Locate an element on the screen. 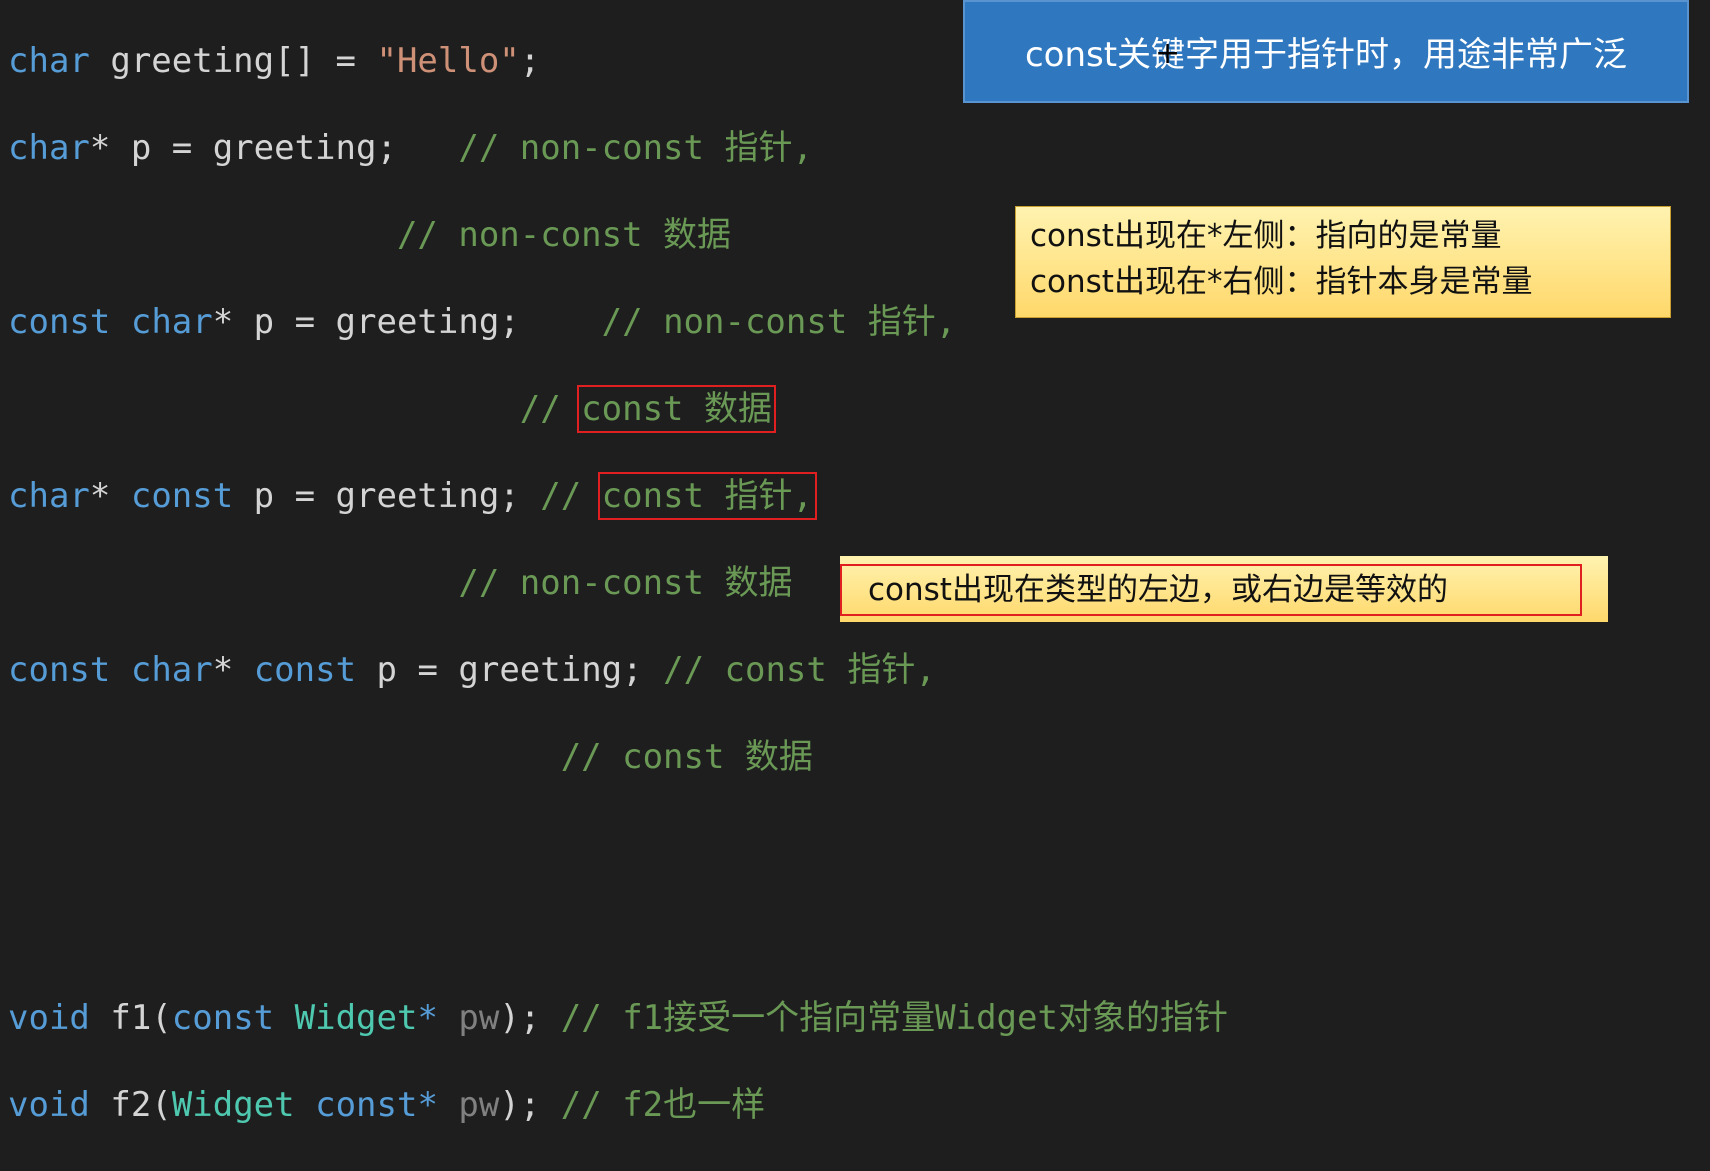 The image size is (1710, 1171). comment: // f1接受一个指向常量Widget对象的指针 is located at coordinates (894, 1017).